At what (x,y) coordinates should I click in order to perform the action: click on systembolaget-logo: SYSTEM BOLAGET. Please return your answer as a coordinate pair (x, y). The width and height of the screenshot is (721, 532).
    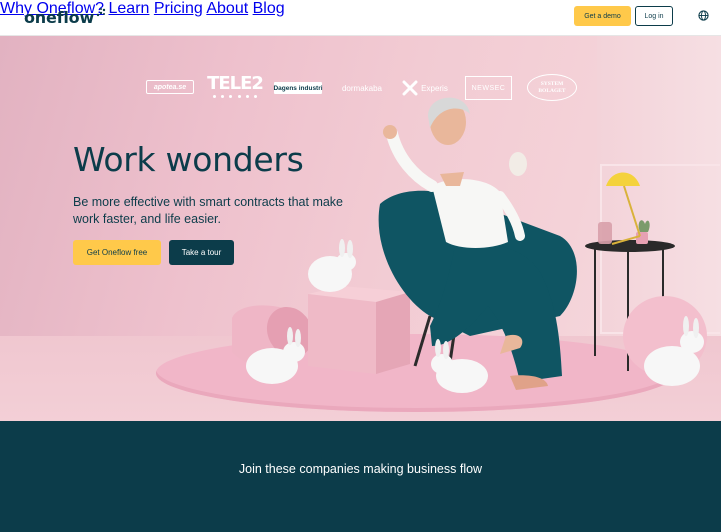
    Looking at the image, I should click on (552, 87).